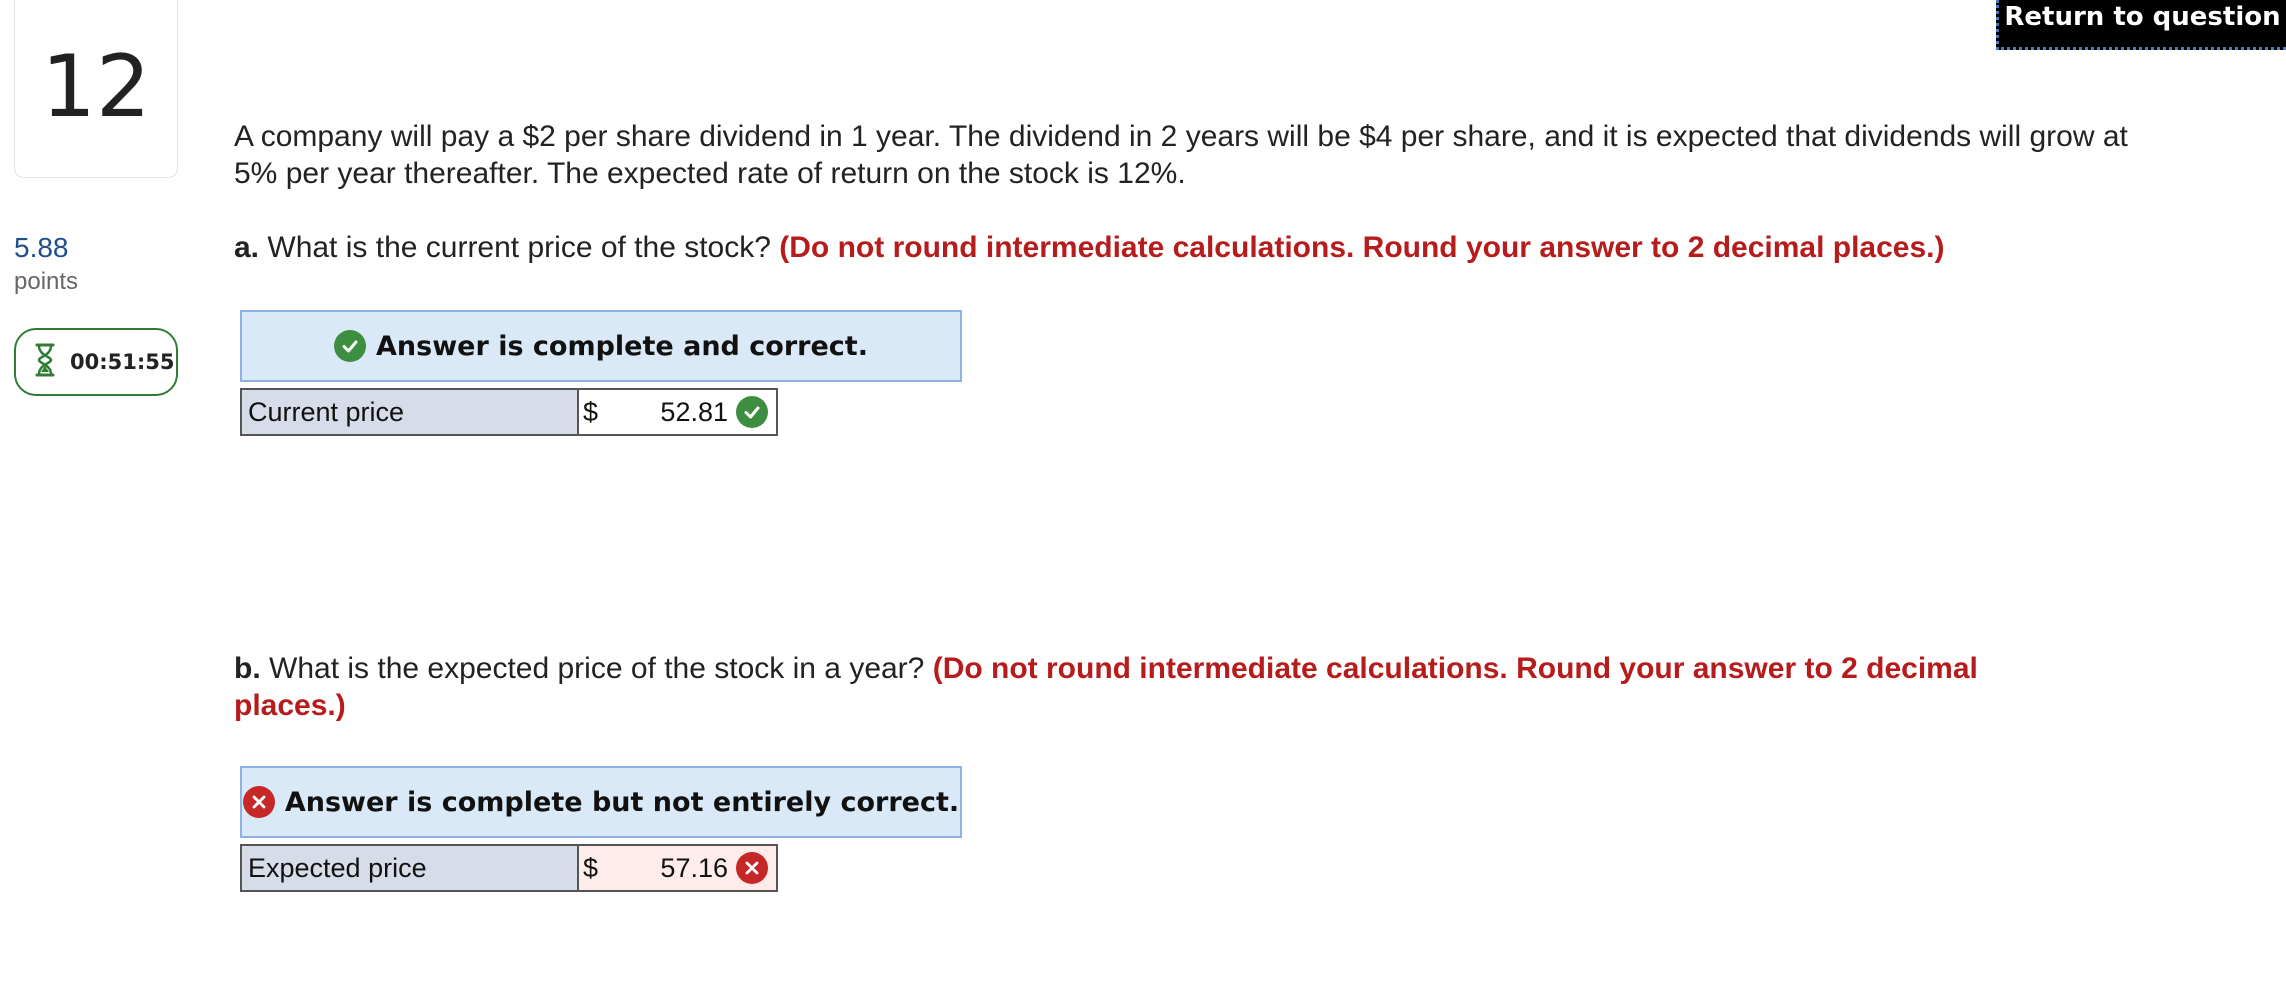  I want to click on points-label: points, so click(46, 281).